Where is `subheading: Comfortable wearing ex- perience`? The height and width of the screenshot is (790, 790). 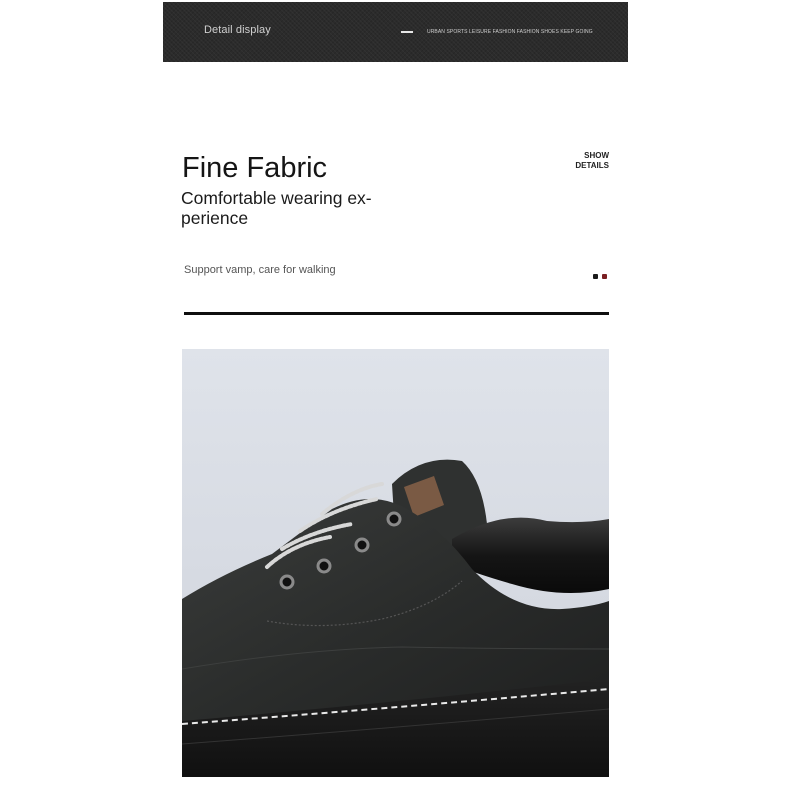
subheading: Comfortable wearing ex- perience is located at coordinates (296, 208).